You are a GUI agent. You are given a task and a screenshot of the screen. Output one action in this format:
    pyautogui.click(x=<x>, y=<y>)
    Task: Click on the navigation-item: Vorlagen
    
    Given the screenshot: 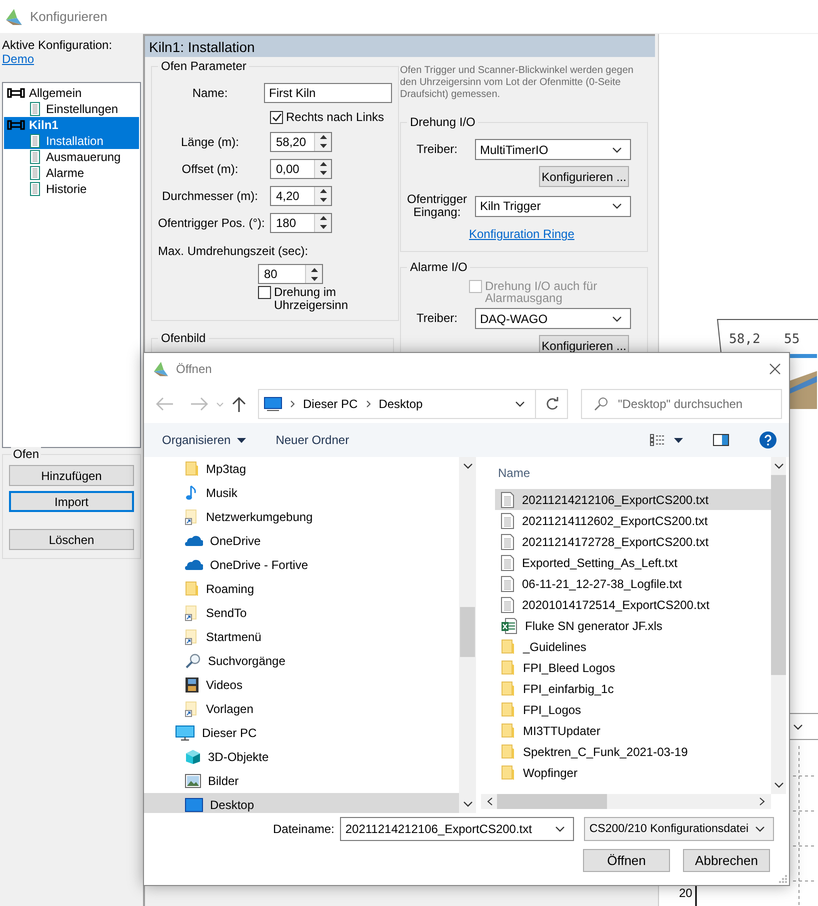 What is the action you would take?
    pyautogui.click(x=301, y=709)
    